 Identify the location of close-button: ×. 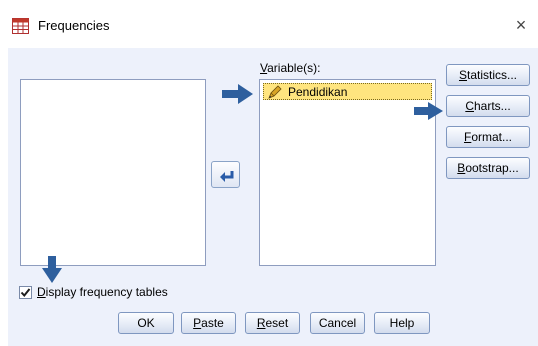
(521, 25).